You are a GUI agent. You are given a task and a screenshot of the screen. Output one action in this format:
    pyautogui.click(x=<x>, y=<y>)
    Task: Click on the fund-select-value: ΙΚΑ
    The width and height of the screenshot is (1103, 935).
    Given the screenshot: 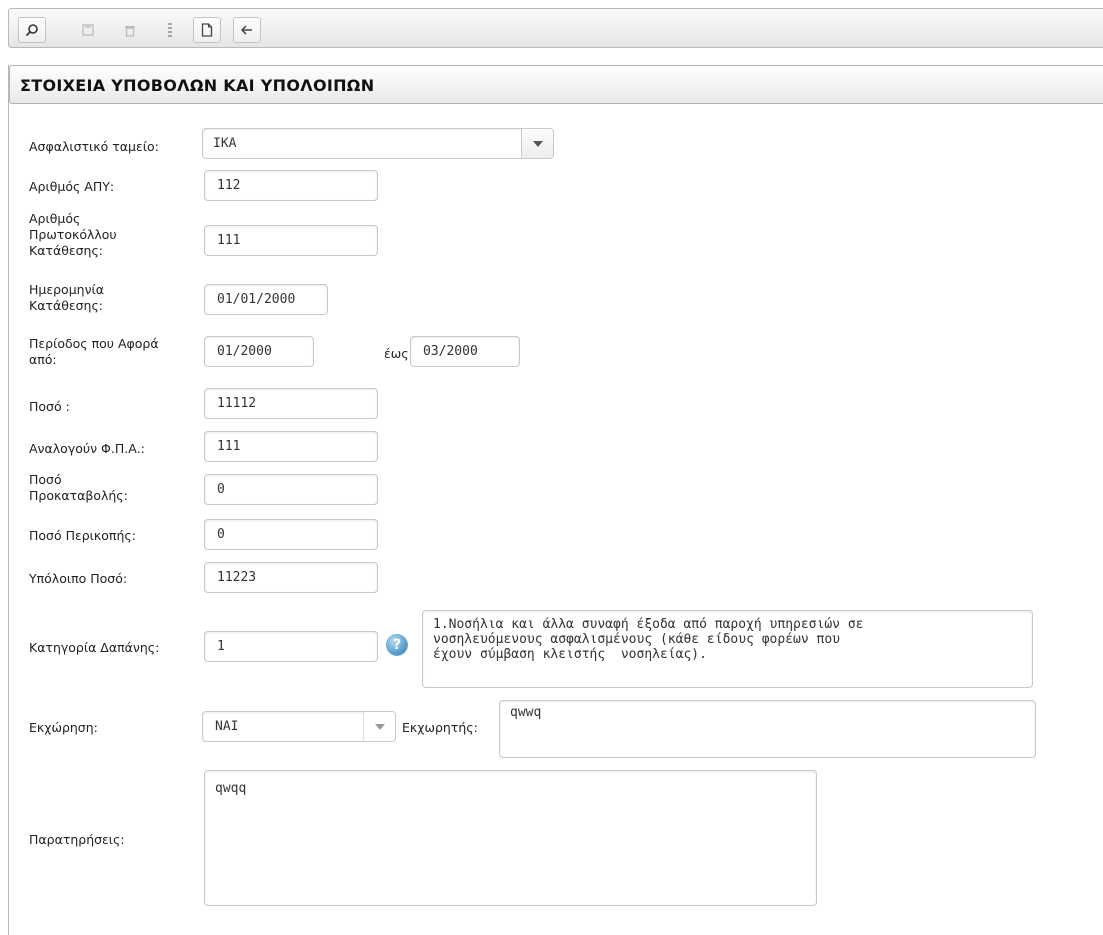 What is the action you would take?
    pyautogui.click(x=225, y=143)
    